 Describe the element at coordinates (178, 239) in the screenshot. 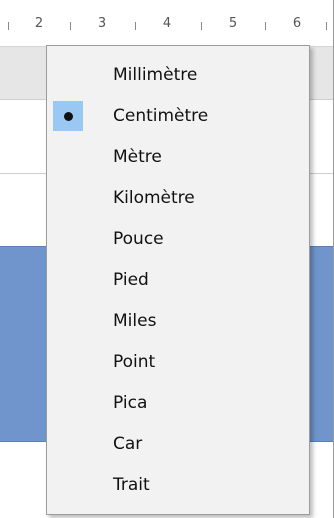

I see `menu-item-pouce: Pouce` at that location.